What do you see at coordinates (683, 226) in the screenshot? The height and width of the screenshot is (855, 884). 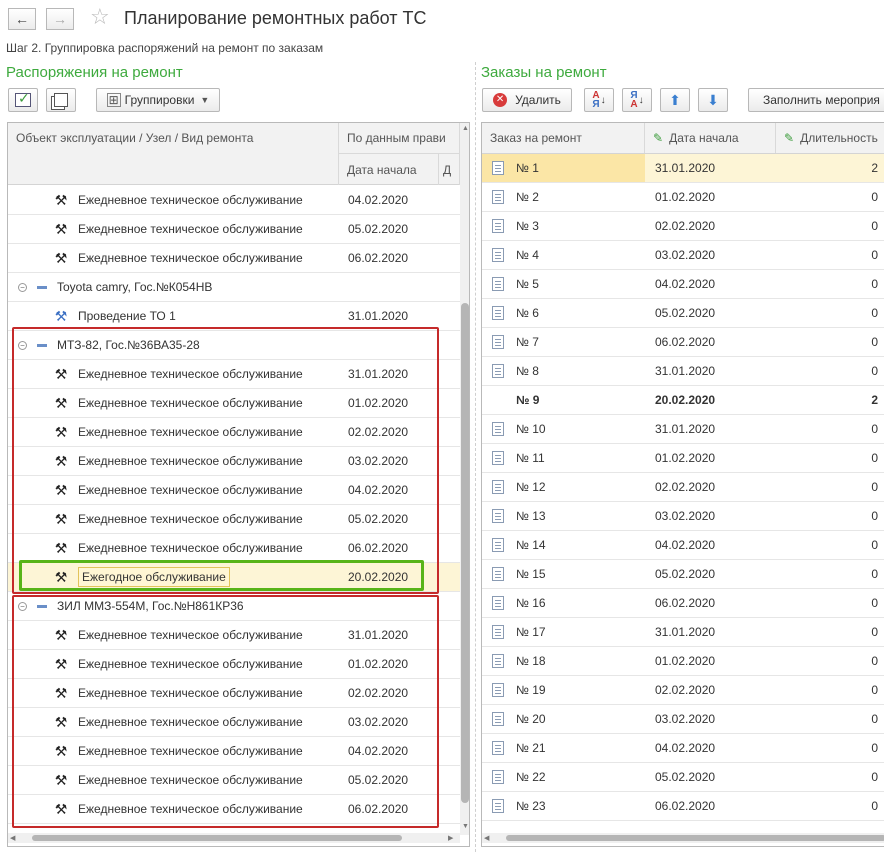 I see `order-row: № 3 02.02.2020 0` at bounding box center [683, 226].